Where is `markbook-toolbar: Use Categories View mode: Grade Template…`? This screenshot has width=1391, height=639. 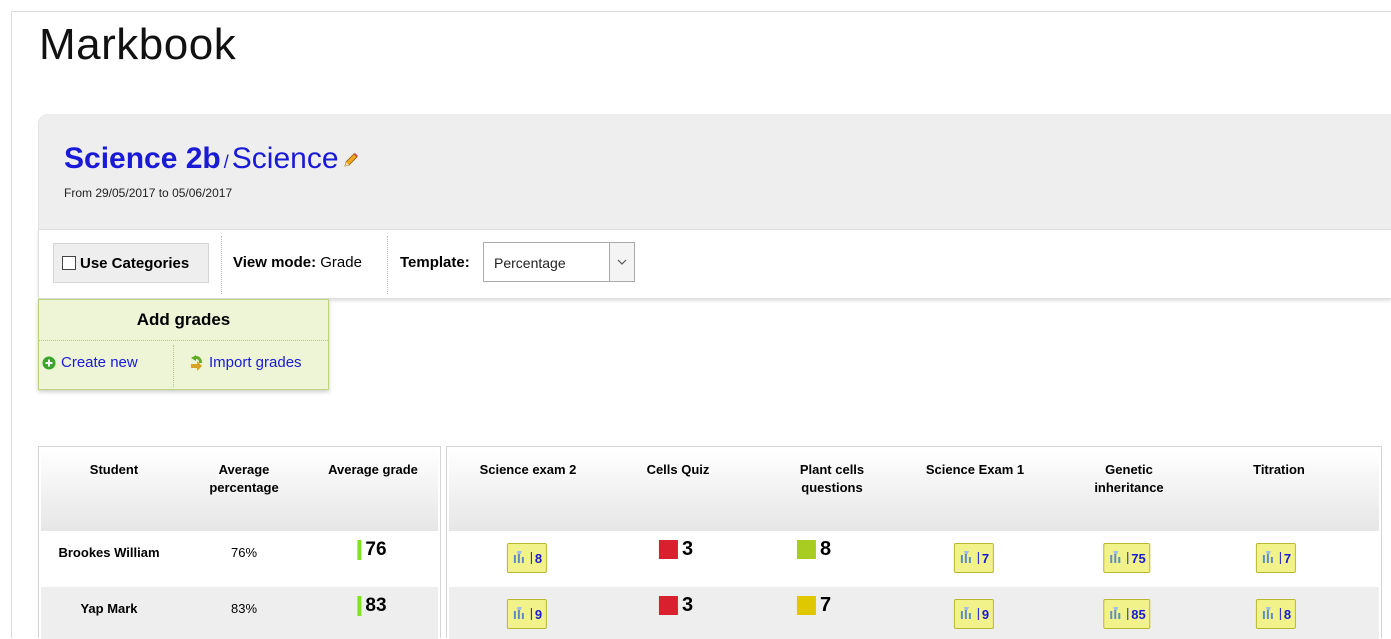 markbook-toolbar: Use Categories View mode: Grade Template… is located at coordinates (714, 264).